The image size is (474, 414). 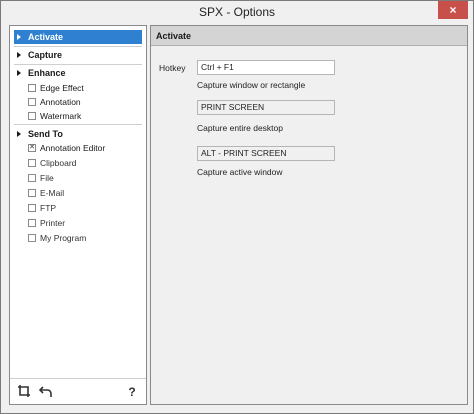 I want to click on window-title: SPX - Options, so click(x=237, y=12).